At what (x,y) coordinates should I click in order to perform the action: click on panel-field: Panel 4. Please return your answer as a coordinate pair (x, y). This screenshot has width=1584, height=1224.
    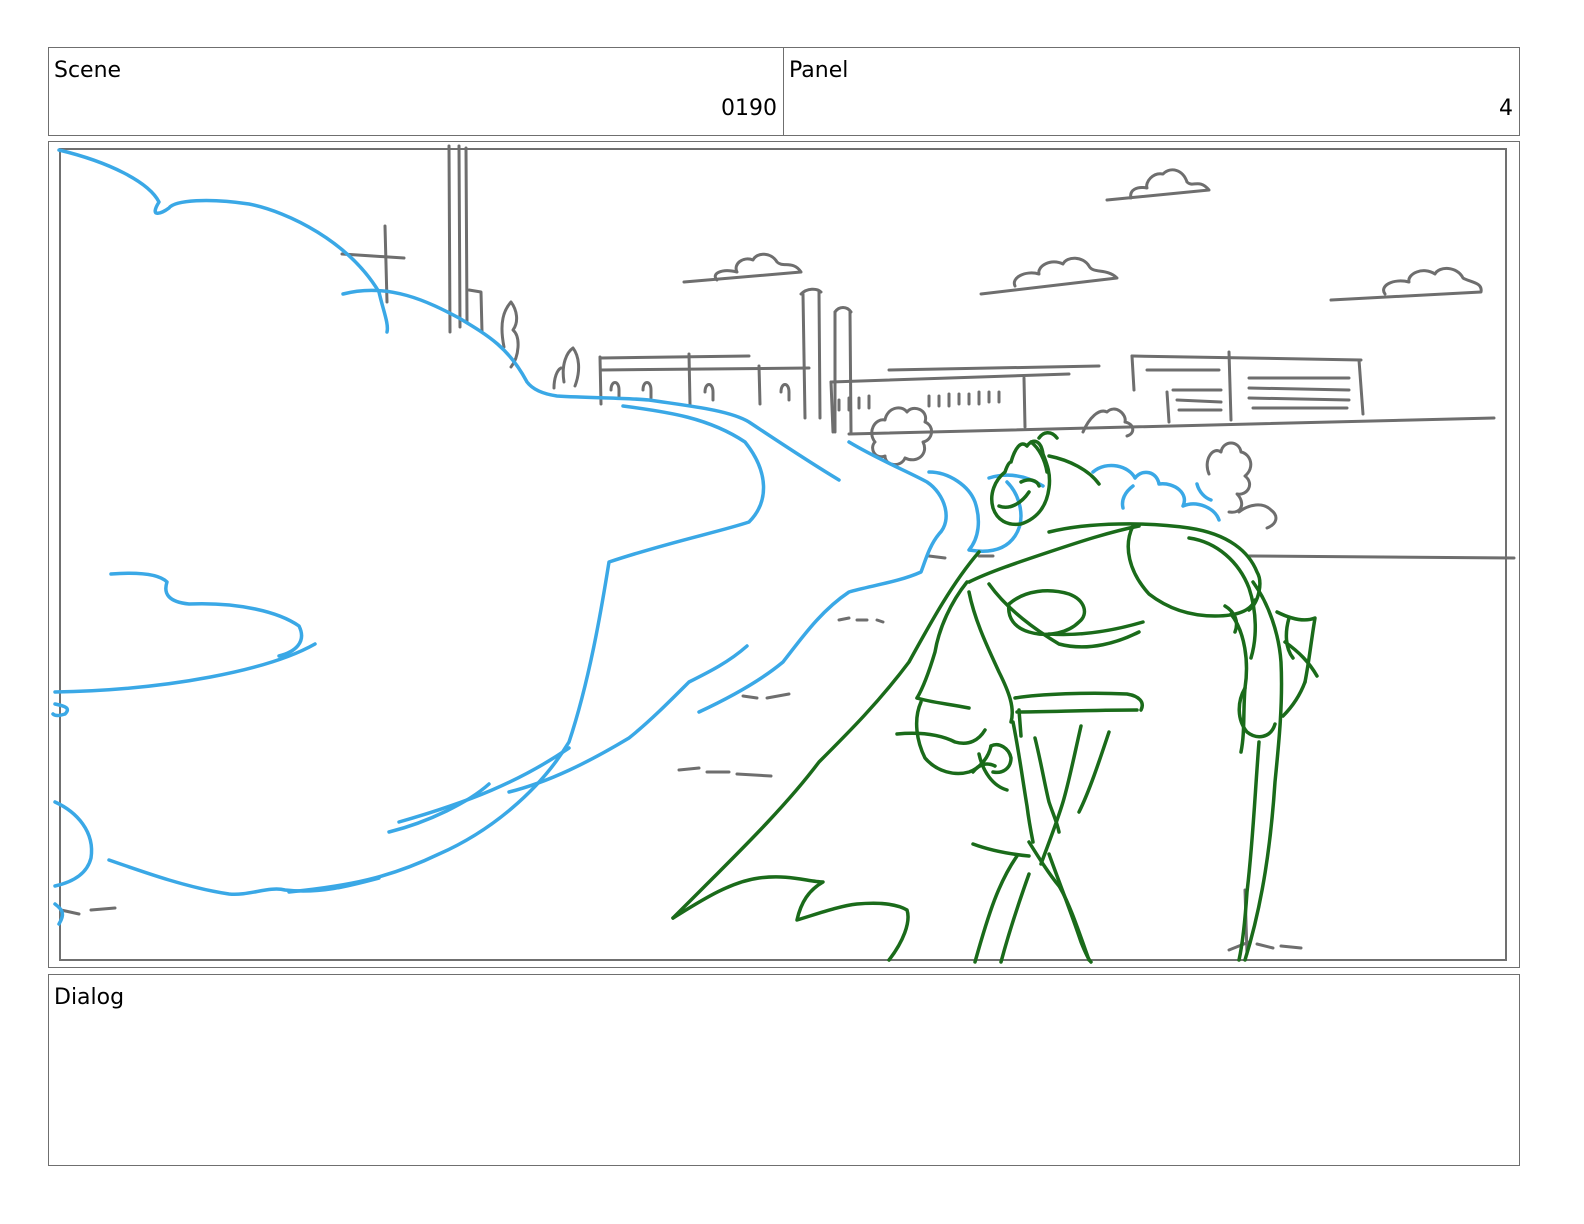
    Looking at the image, I should click on (1151, 91).